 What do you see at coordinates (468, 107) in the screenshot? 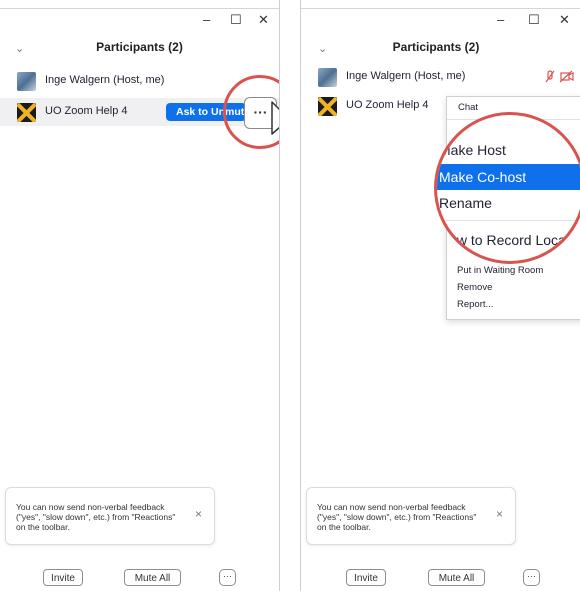
I see `menu-item-chat: Chat` at bounding box center [468, 107].